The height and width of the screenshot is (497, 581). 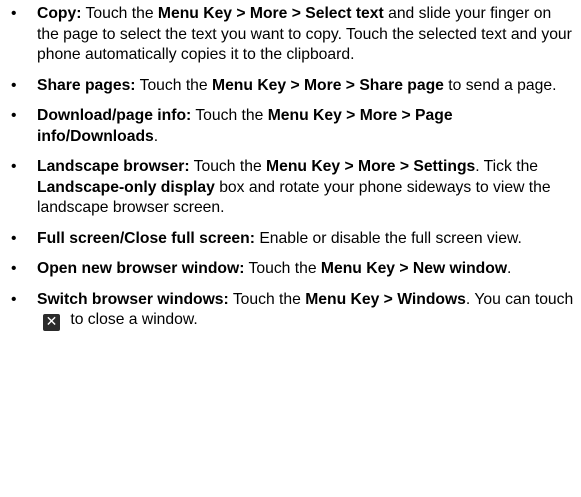 What do you see at coordinates (141, 268) in the screenshot?
I see `item-title: Open new browser window:` at bounding box center [141, 268].